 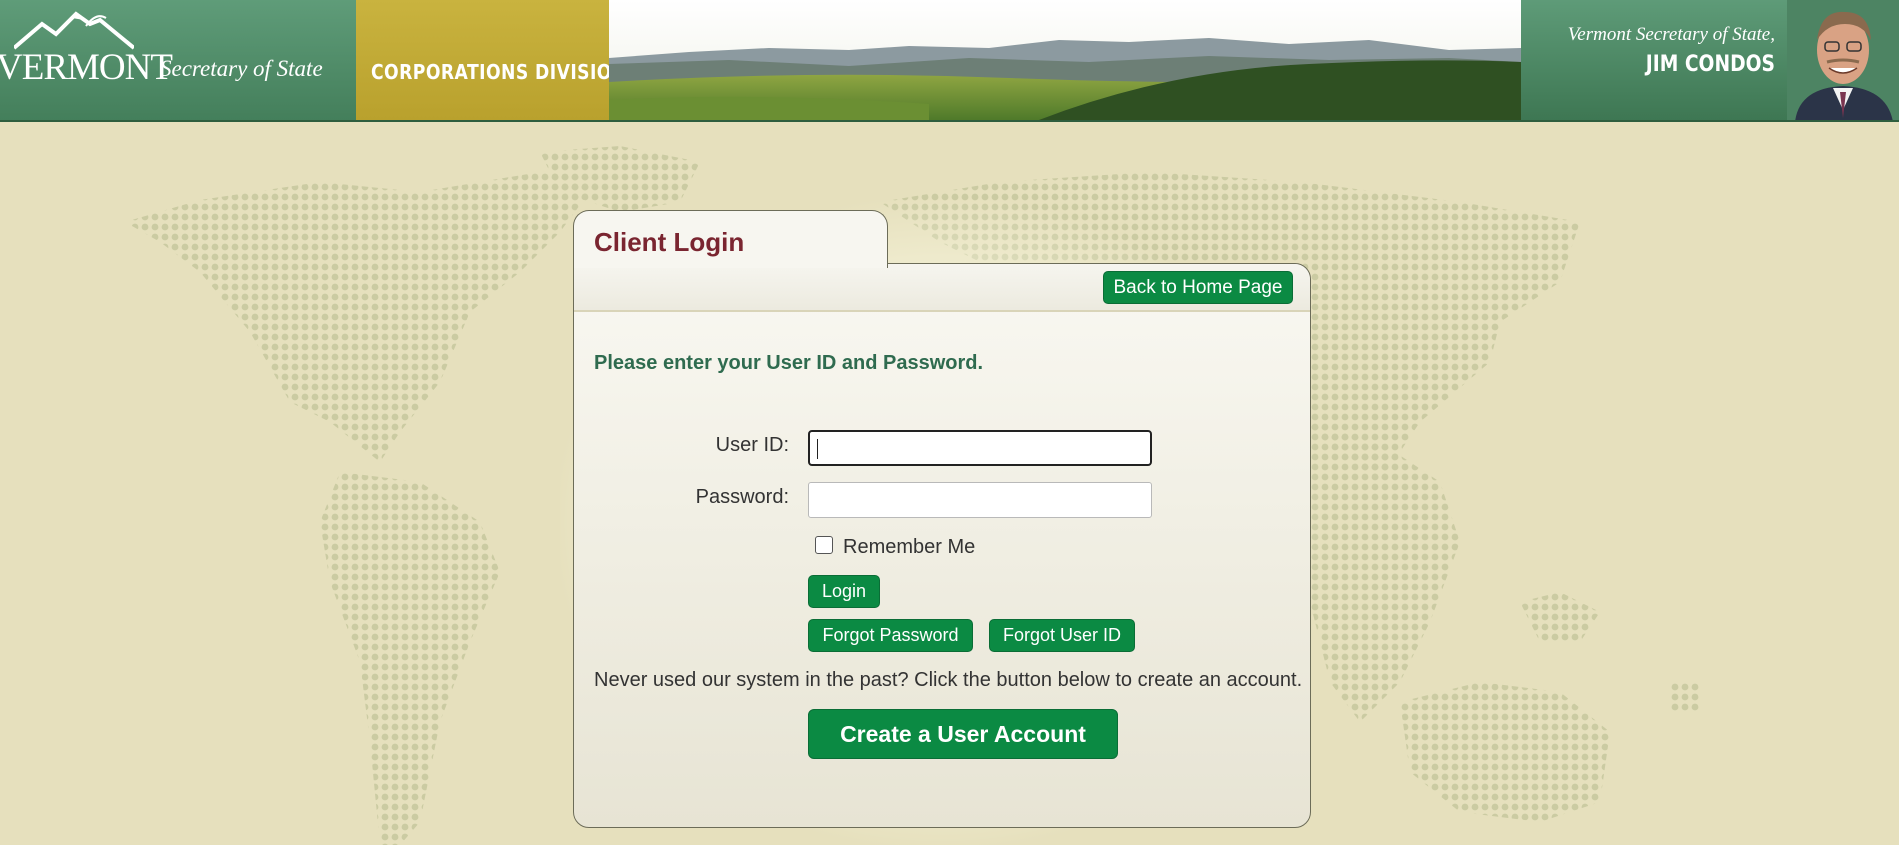 I want to click on landscape-banner-image, so click(x=1065, y=60).